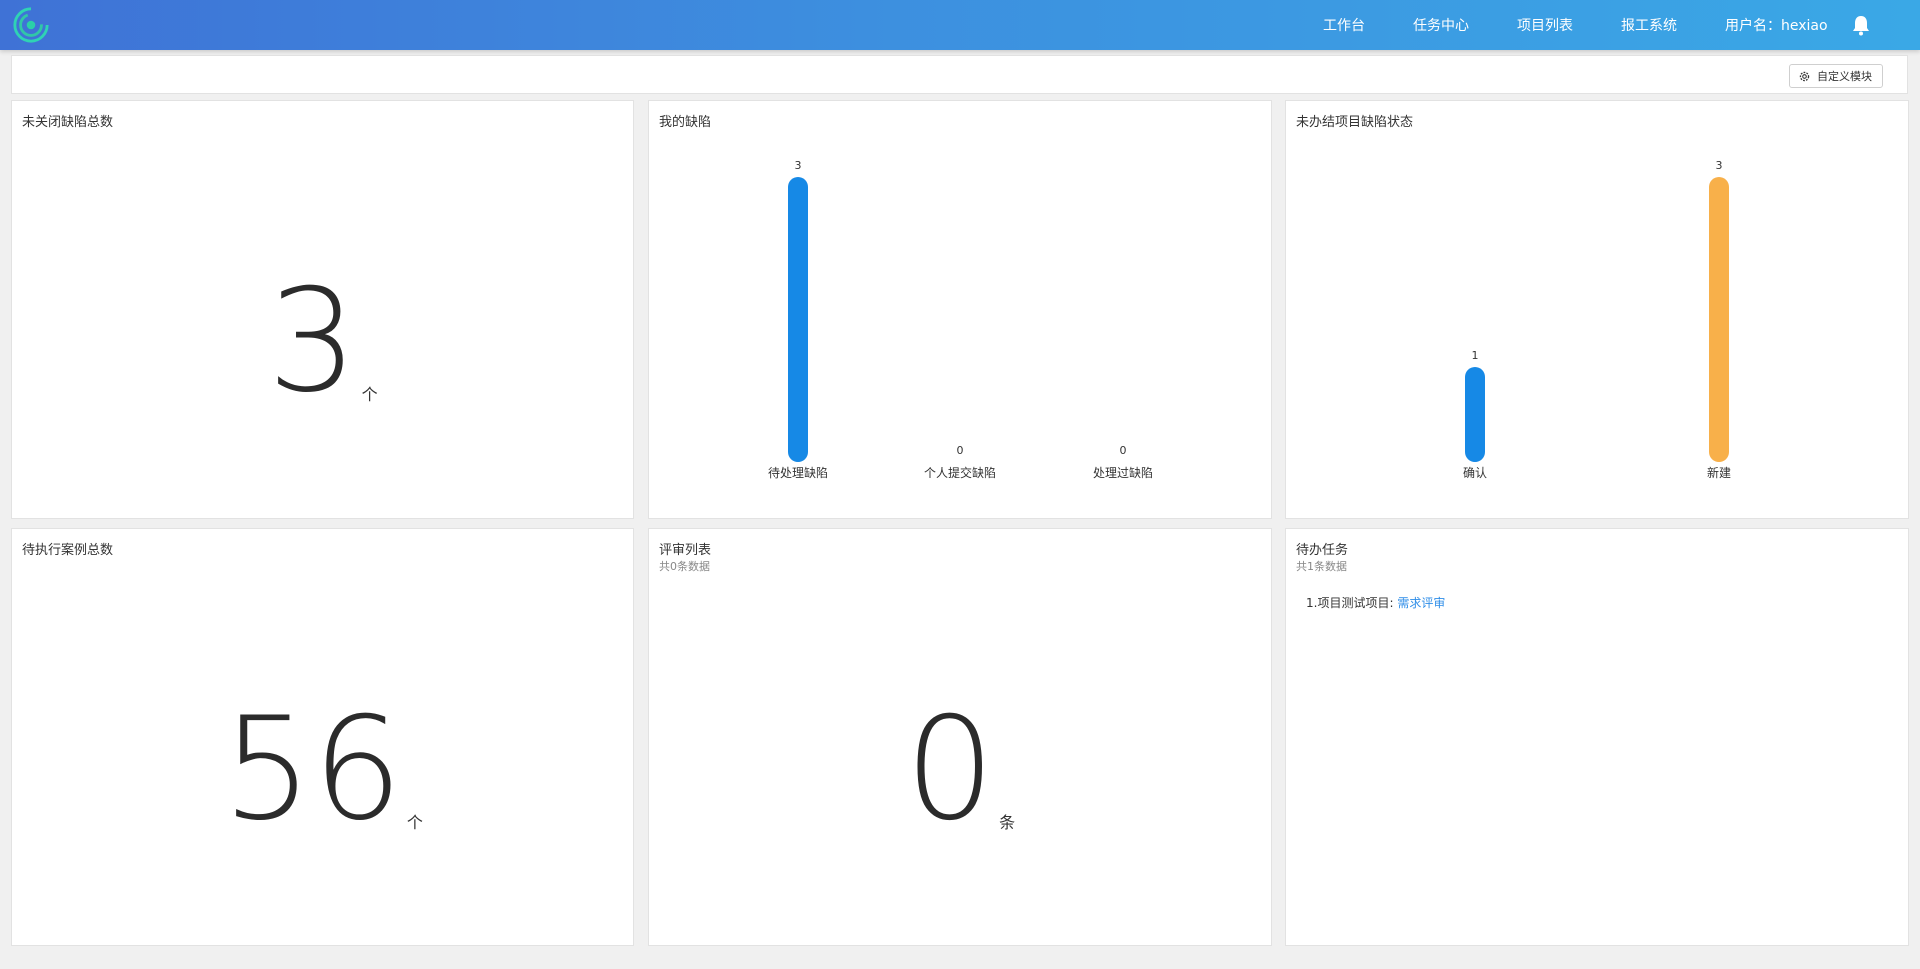 This screenshot has height=969, width=1920. What do you see at coordinates (1597, 737) in the screenshot?
I see `panel-todo-tasks: 待办任务 共1条数据 1.项目测试项目: 需求评审` at bounding box center [1597, 737].